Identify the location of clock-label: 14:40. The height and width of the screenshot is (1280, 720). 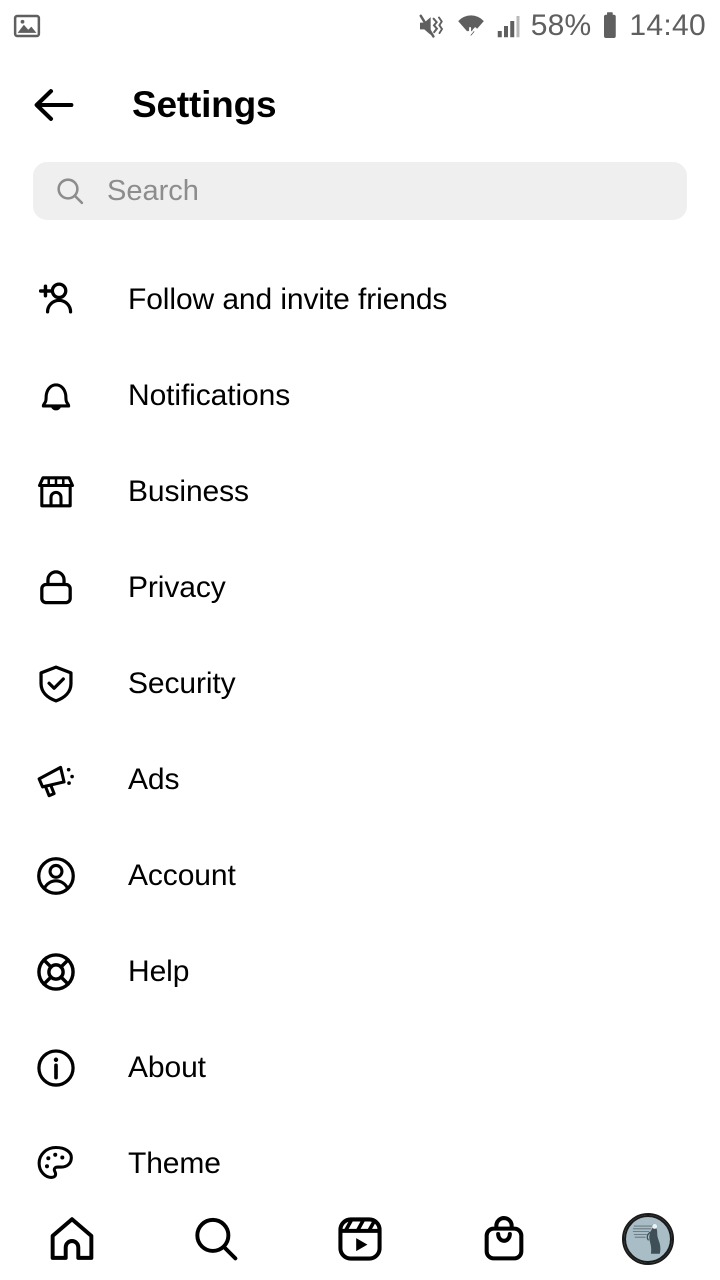
(667, 25).